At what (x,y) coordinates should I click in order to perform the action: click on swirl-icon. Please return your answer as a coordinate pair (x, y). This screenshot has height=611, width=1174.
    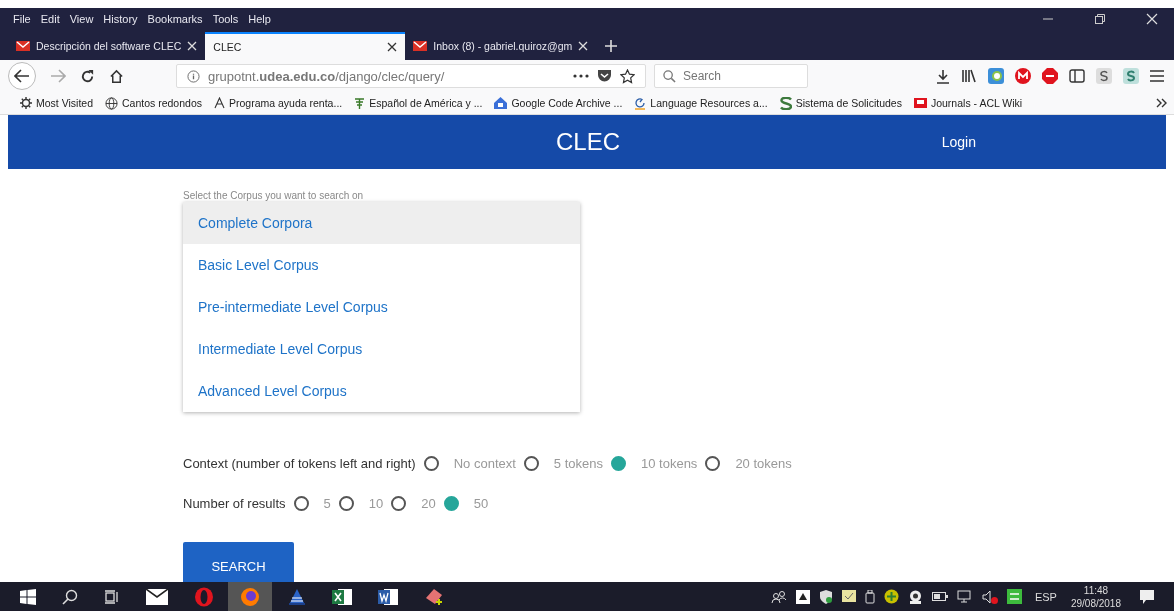
    Looking at the image, I should click on (640, 103).